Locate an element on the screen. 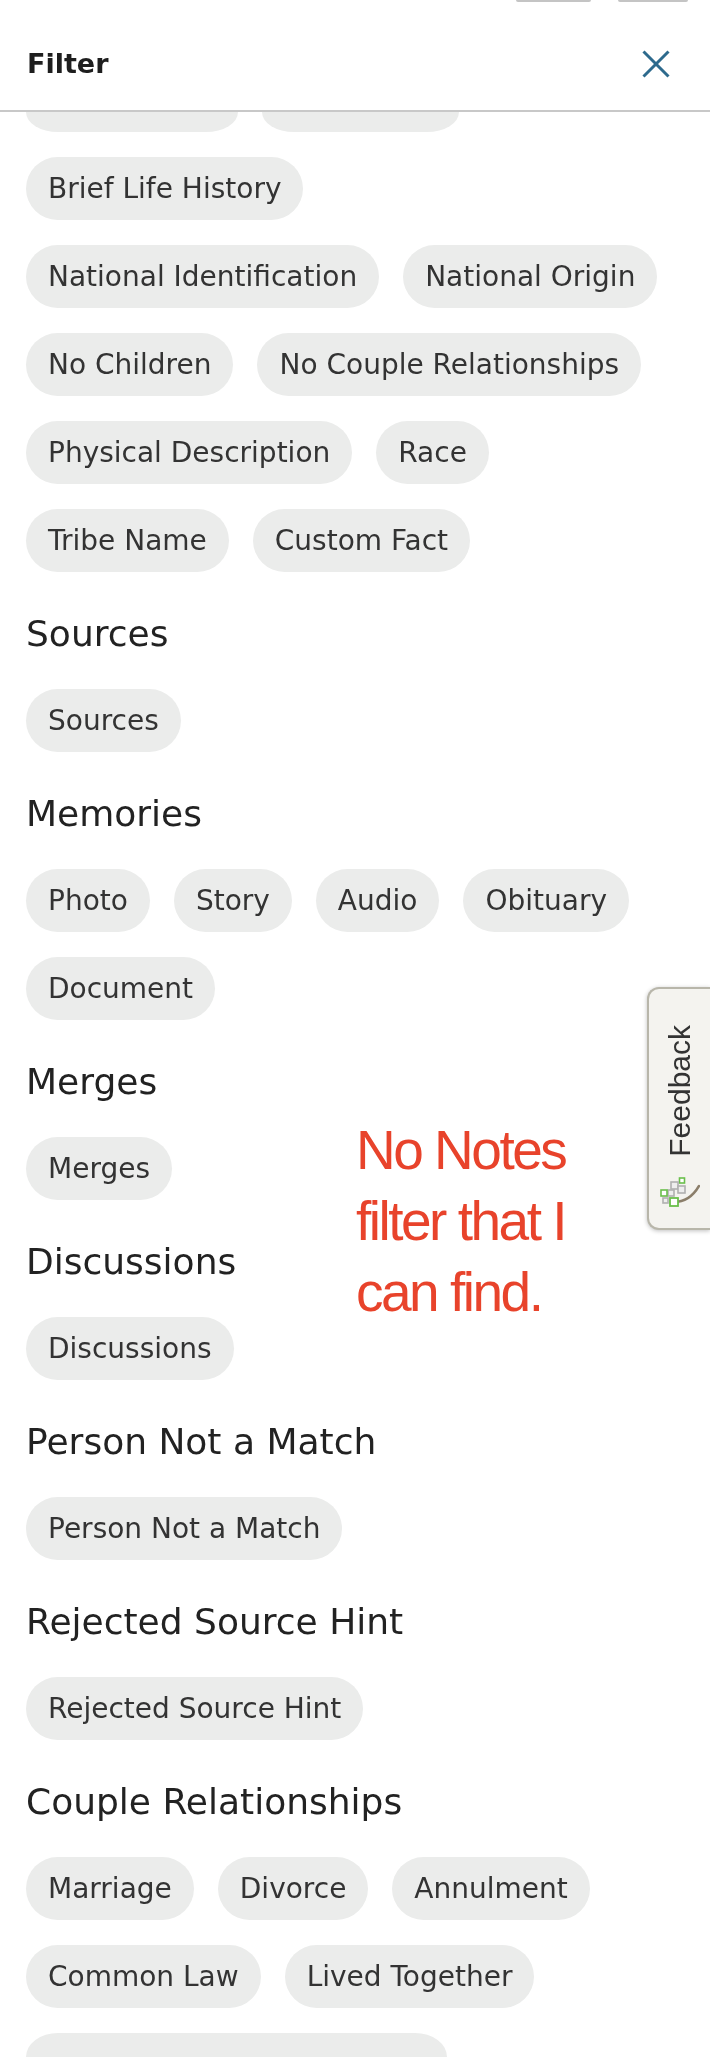 The width and height of the screenshot is (710, 2058). section-heading: Sources is located at coordinates (97, 634).